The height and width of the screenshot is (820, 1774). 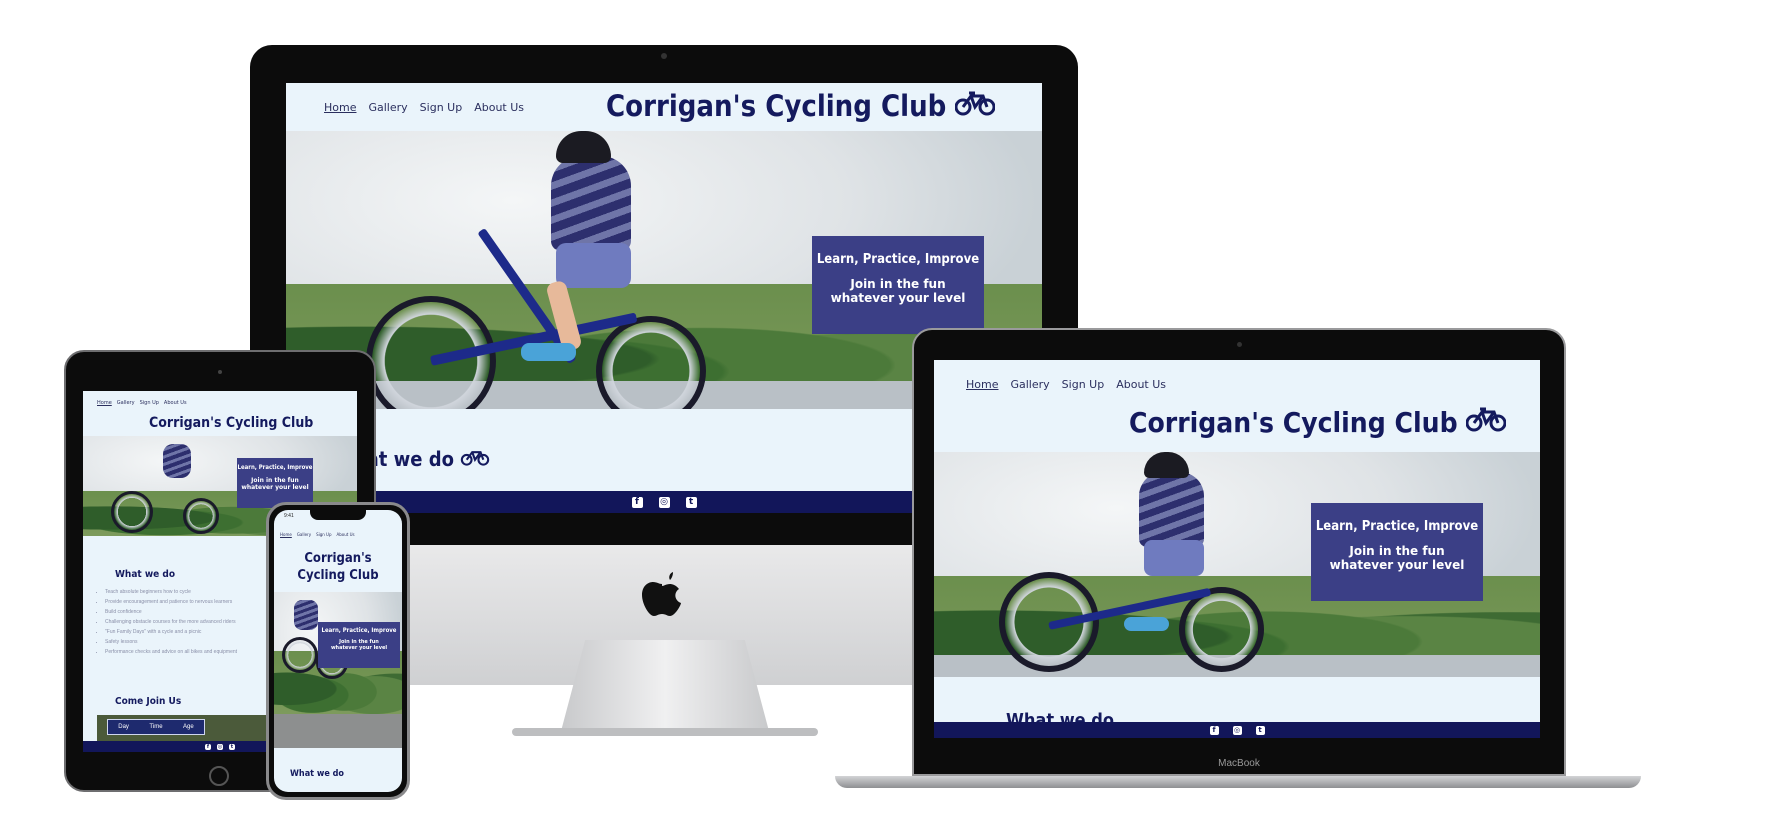 I want to click on section-come-join-us-text: Come Join Us, so click(x=148, y=701).